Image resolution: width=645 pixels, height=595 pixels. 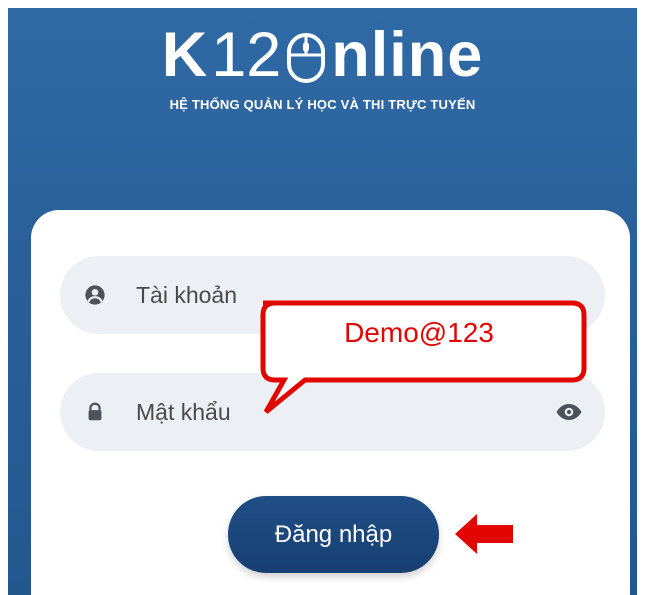 I want to click on logo-subtitle: HỆ THỐNG QUẢN LÝ HỌC VÀ THI TRỰC TUYẾN, so click(x=322, y=104).